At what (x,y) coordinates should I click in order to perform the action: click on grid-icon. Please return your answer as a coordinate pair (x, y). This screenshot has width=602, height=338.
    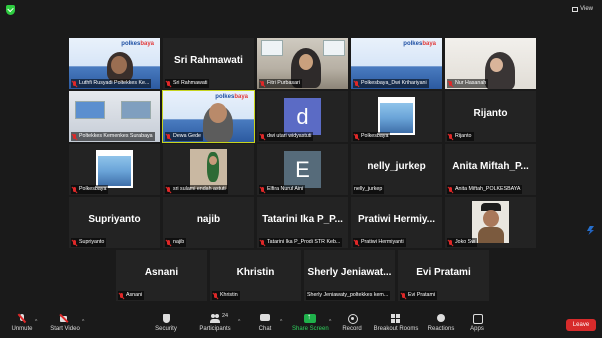
    Looking at the image, I should click on (575, 9).